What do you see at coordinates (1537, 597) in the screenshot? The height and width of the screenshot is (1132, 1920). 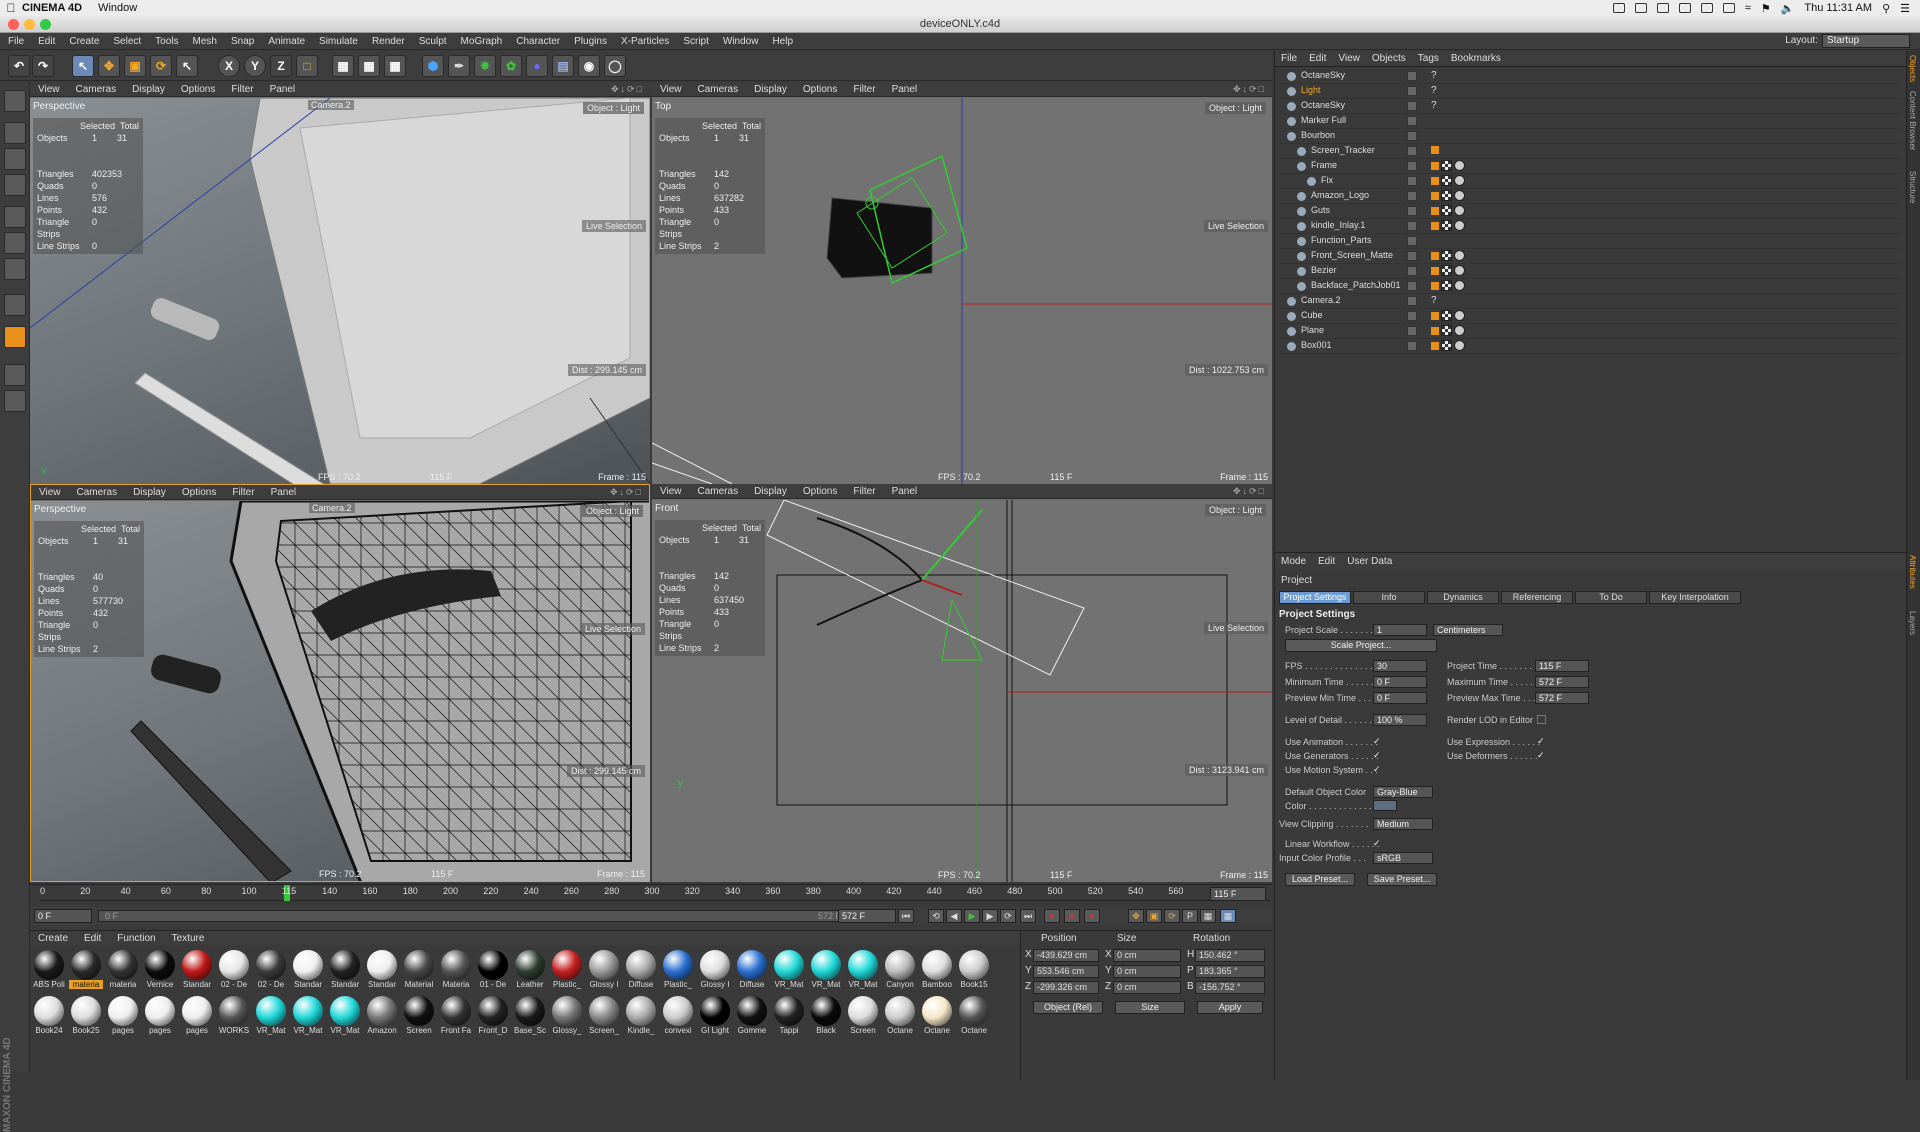 I see `tab-referencing: Referencing` at bounding box center [1537, 597].